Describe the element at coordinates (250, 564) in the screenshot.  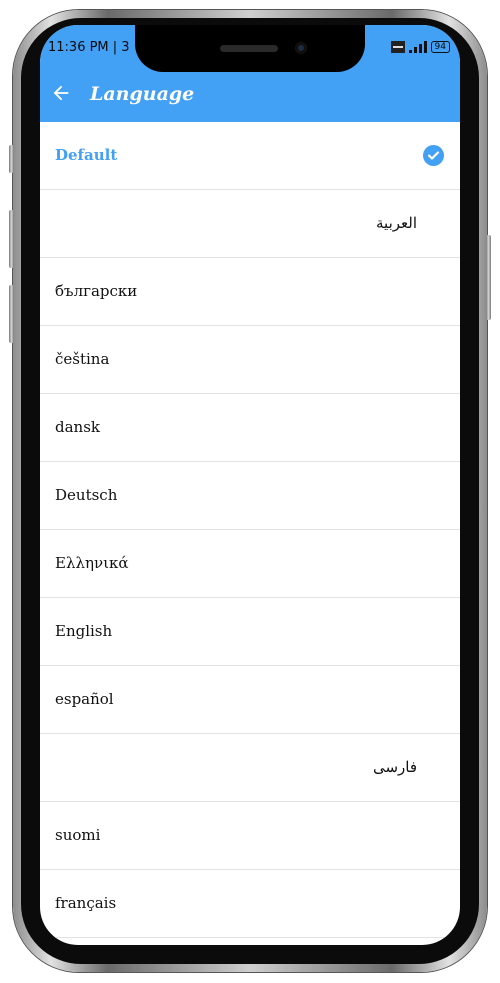
I see `language-item-greek: Ελληνικά` at that location.